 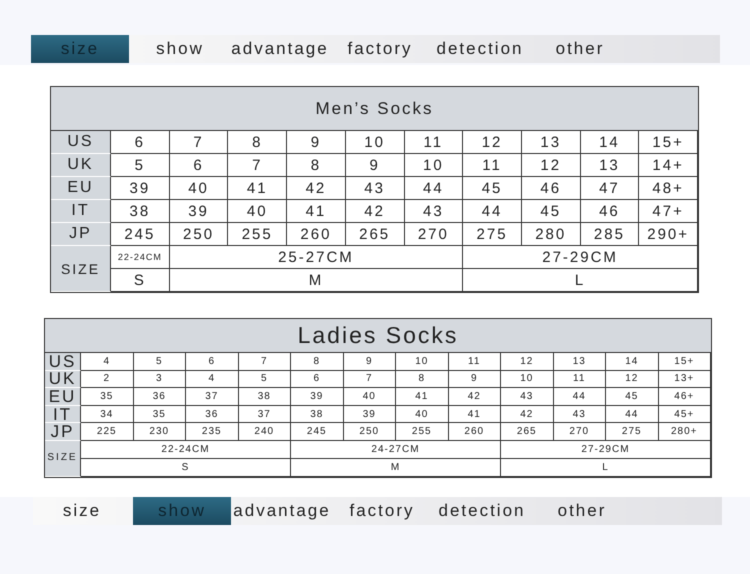 I want to click on table-cell: 43, so click(x=375, y=188).